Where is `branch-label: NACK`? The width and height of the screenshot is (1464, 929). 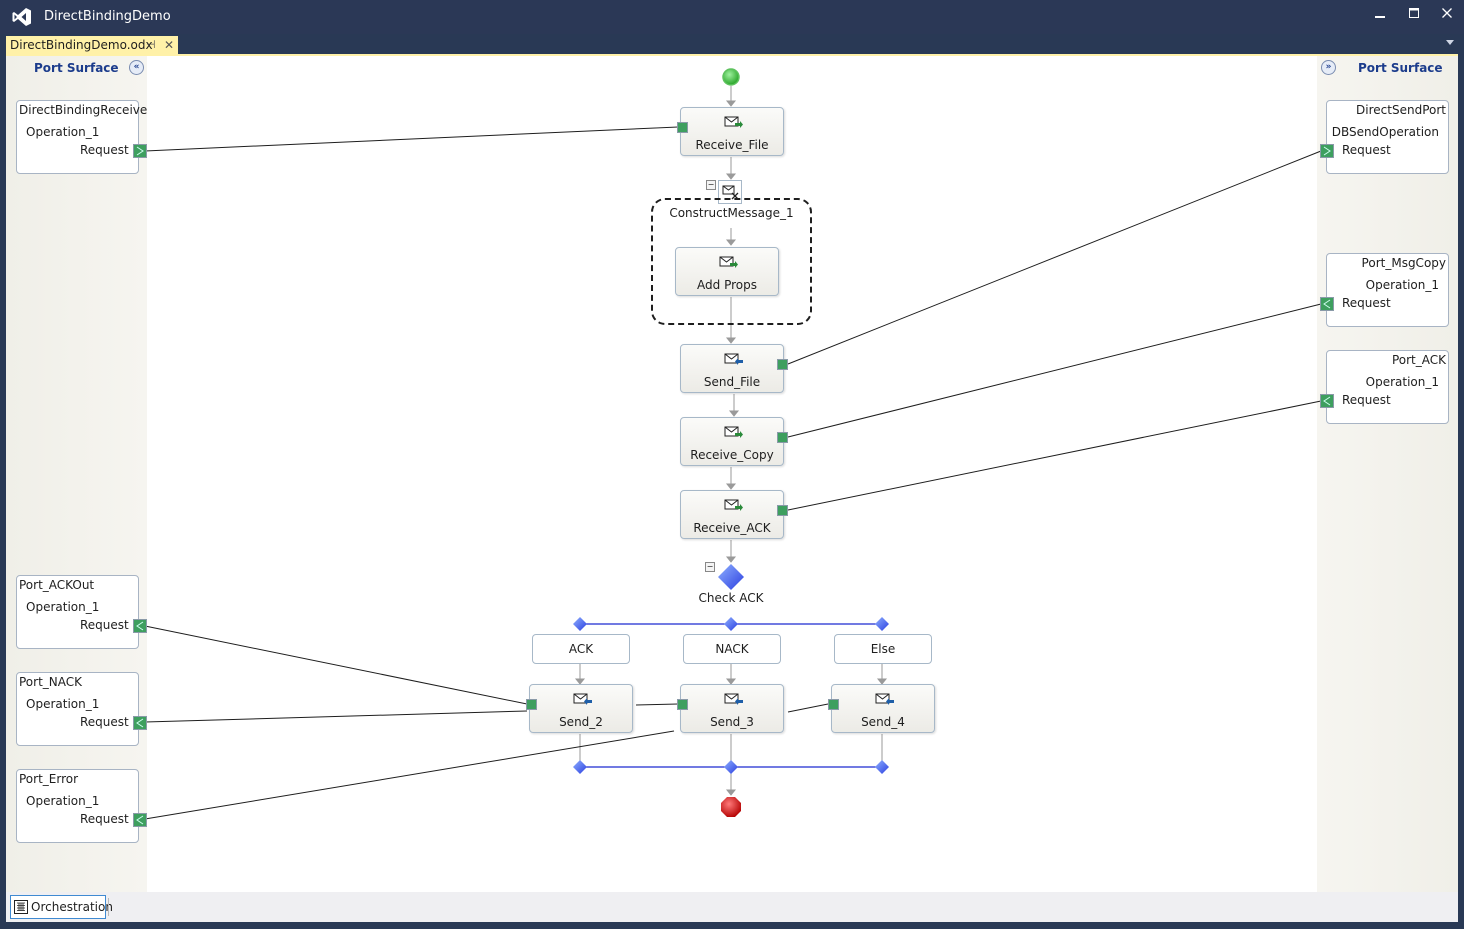
branch-label: NACK is located at coordinates (732, 649).